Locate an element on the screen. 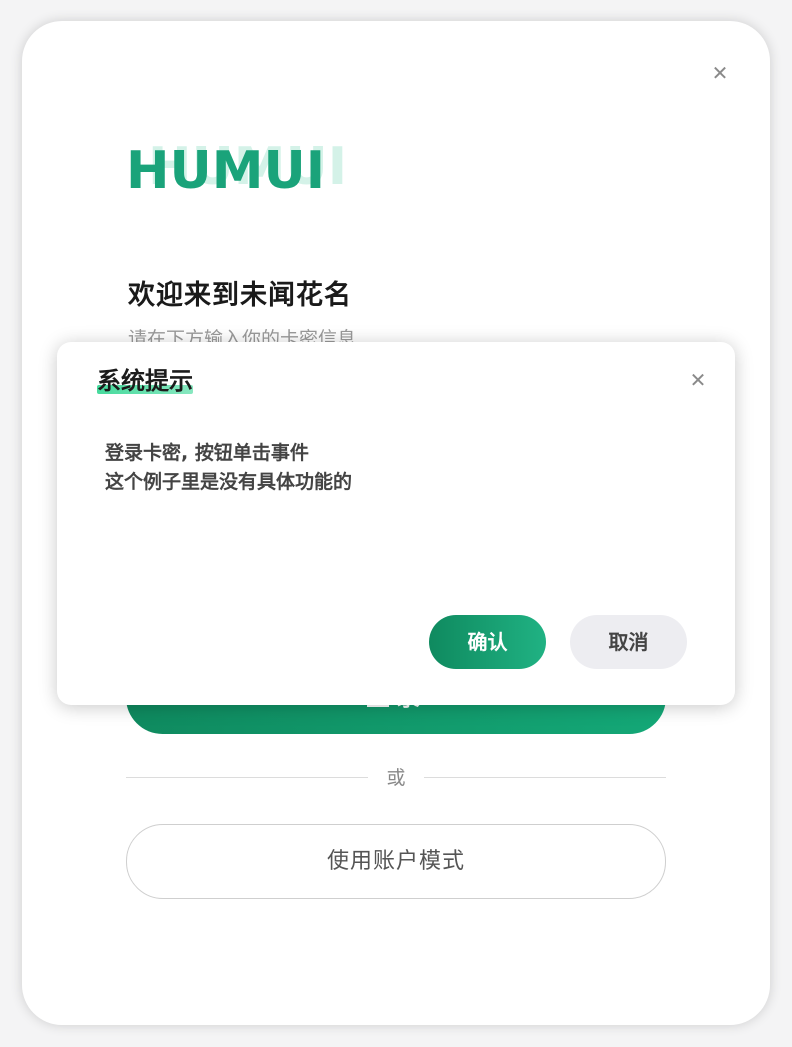  dialog-message-line: 这个例子里是没有具体功能的 is located at coordinates (229, 482).